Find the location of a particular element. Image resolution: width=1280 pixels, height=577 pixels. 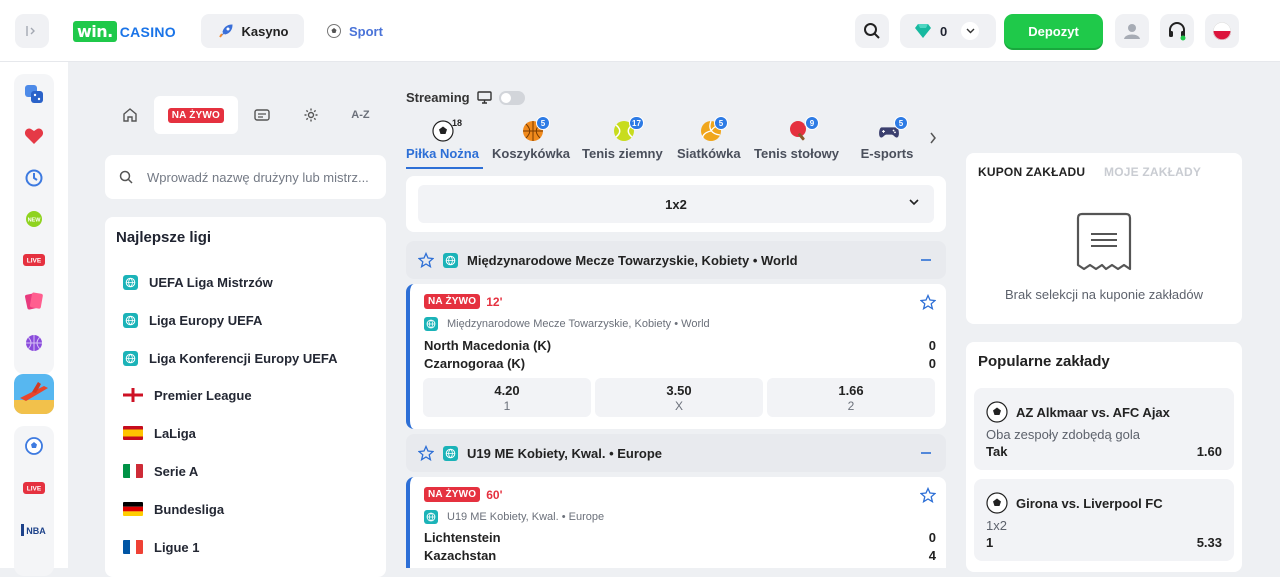

odd-button-x: 3.50 X is located at coordinates (679, 397).